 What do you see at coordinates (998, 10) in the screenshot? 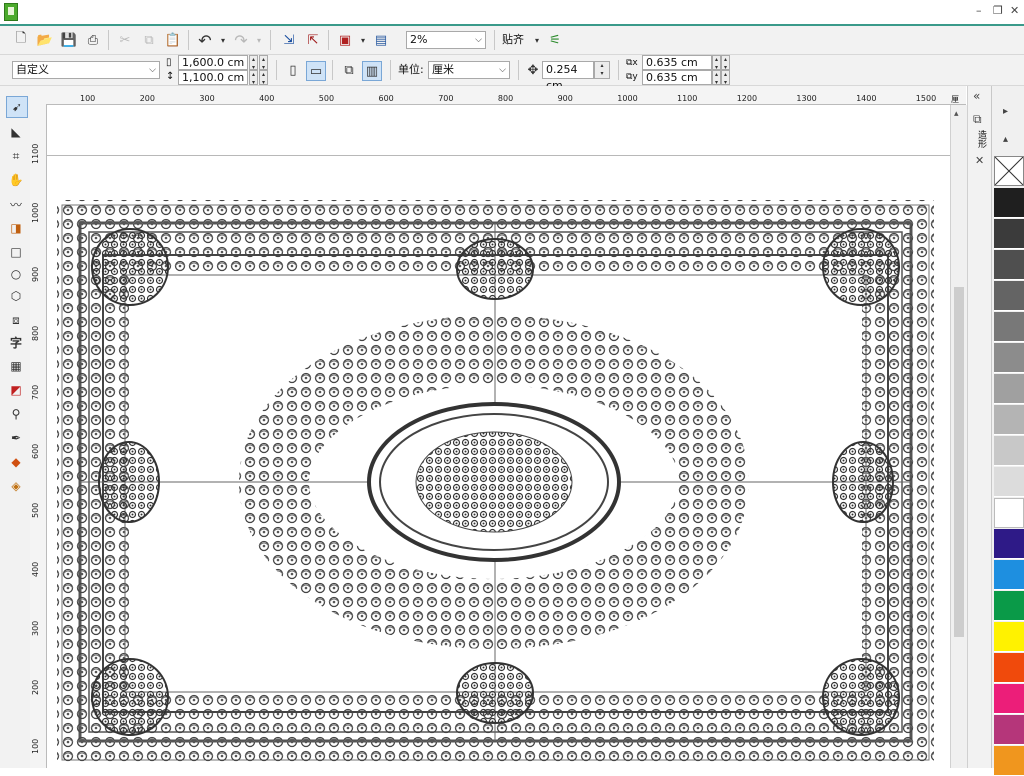
I see `restore-icon: ❐` at bounding box center [998, 10].